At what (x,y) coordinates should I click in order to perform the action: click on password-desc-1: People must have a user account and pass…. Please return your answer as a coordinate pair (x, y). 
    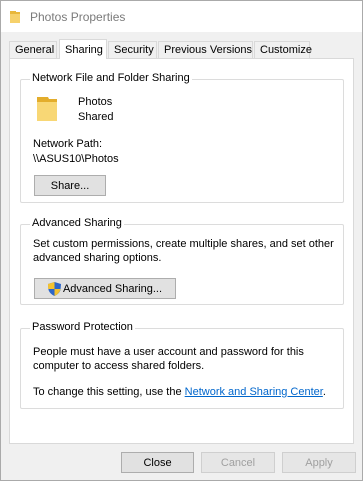
    Looking at the image, I should click on (168, 352).